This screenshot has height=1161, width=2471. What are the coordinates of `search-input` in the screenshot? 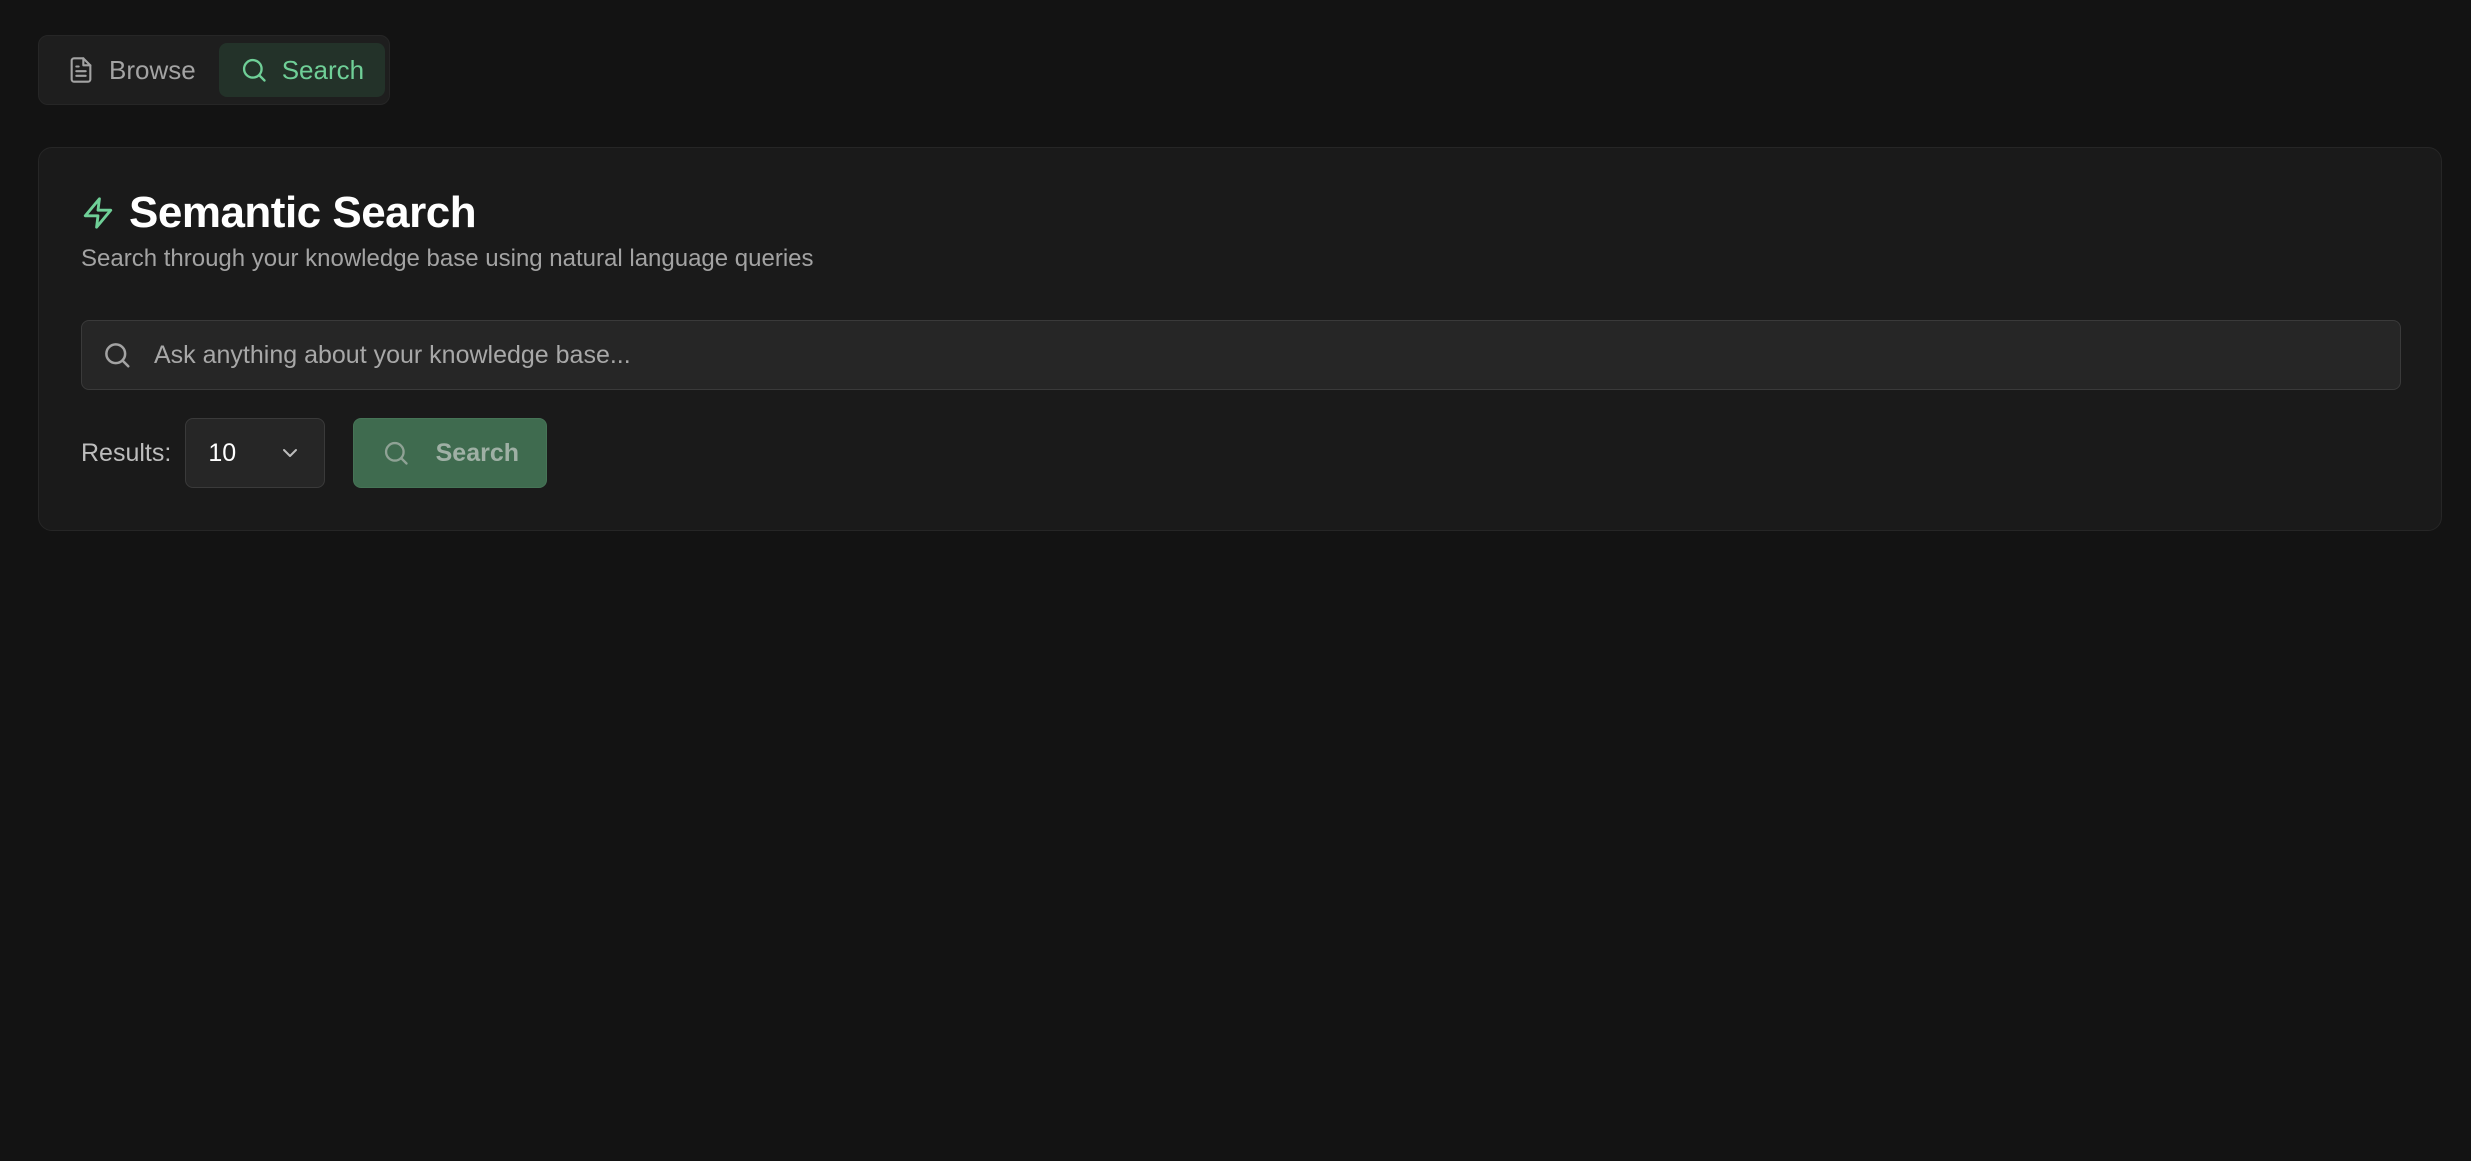 It's located at (1276, 355).